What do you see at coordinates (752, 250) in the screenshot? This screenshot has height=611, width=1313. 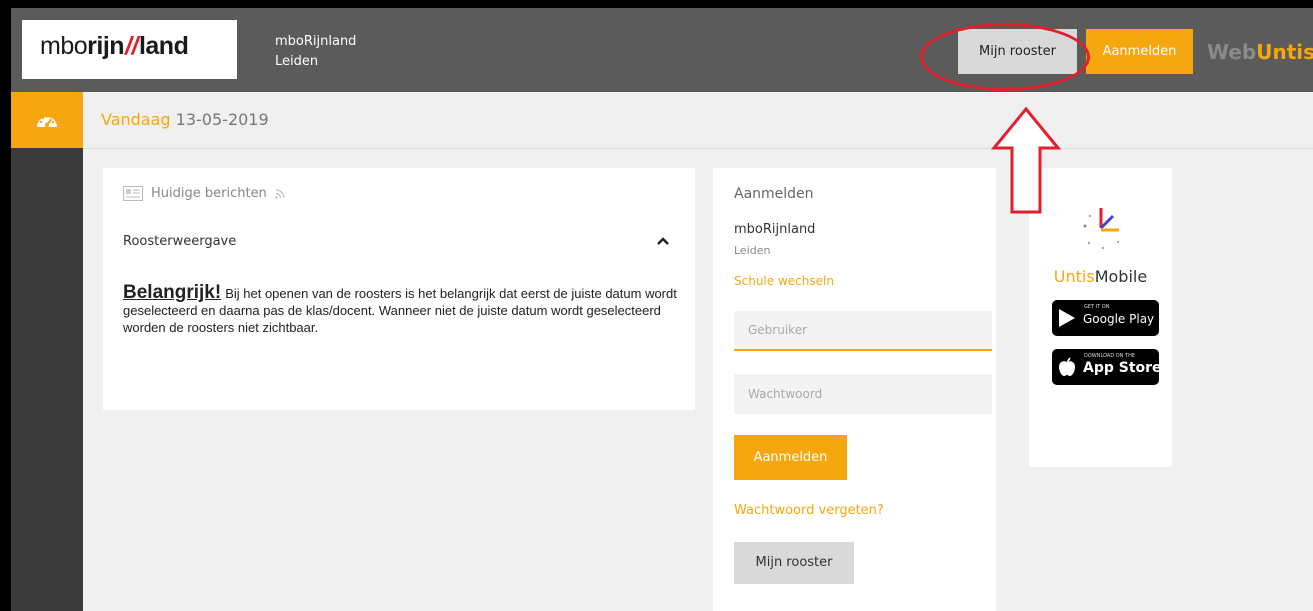 I see `login-school-city: Leiden` at bounding box center [752, 250].